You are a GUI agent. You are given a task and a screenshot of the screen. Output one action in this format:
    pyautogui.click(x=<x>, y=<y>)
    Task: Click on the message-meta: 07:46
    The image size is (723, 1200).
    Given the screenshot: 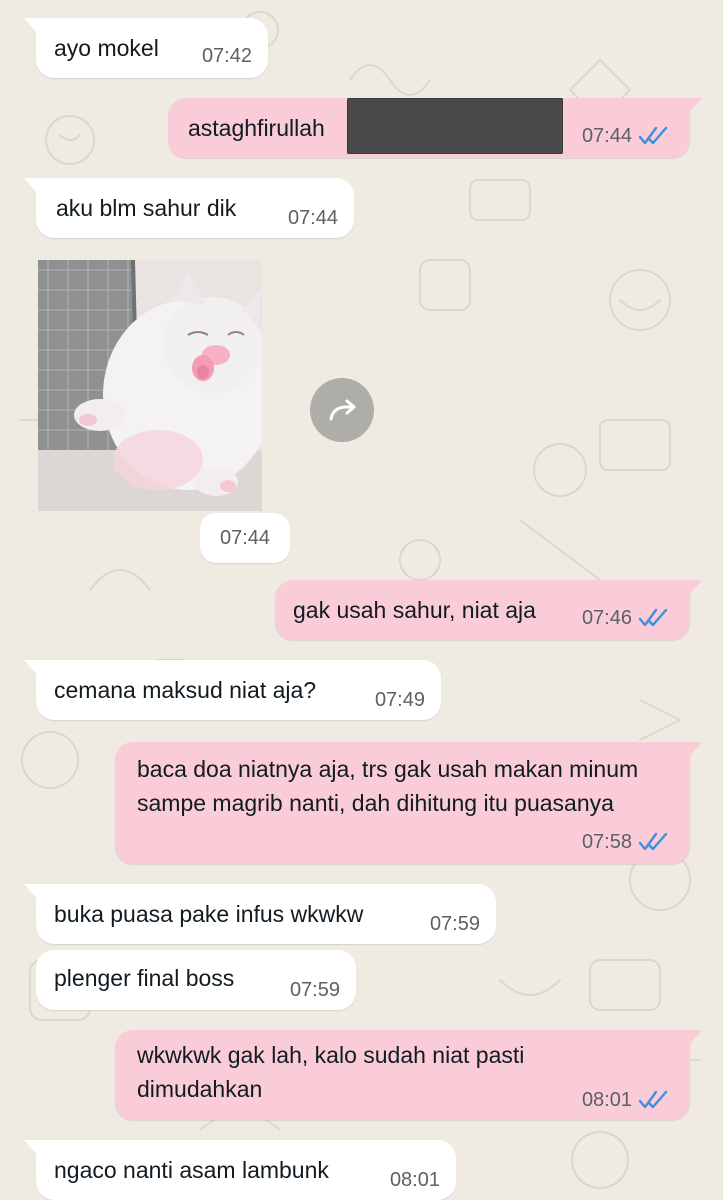 What is the action you would take?
    pyautogui.click(x=626, y=618)
    